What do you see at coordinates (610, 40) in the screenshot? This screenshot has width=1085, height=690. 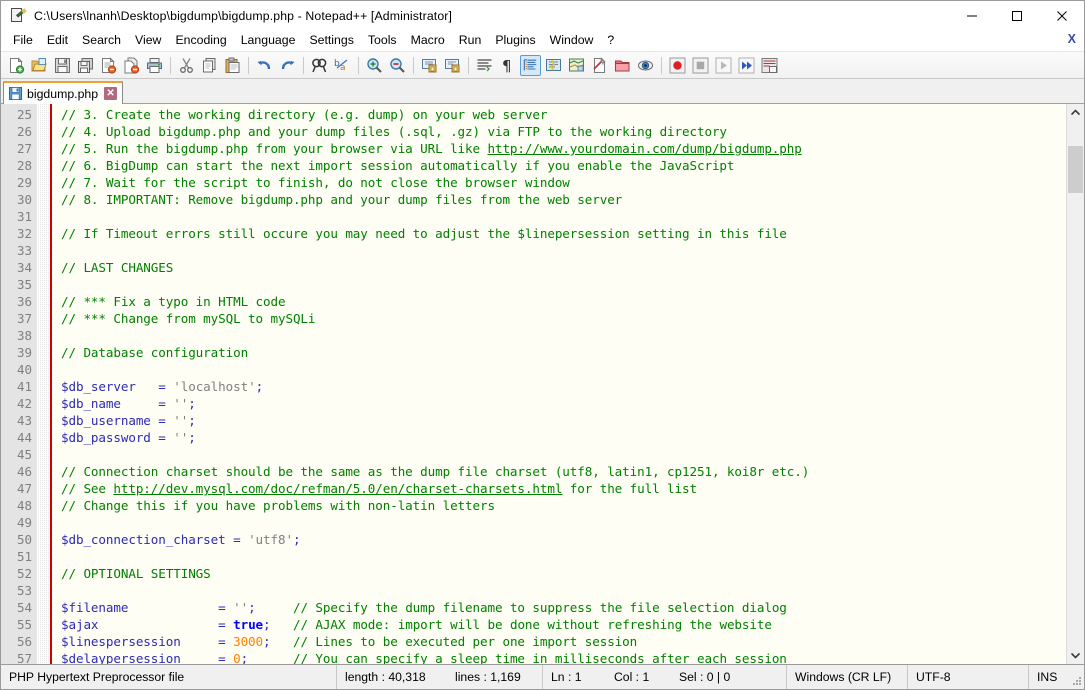 I see `menu-item-help: ?` at bounding box center [610, 40].